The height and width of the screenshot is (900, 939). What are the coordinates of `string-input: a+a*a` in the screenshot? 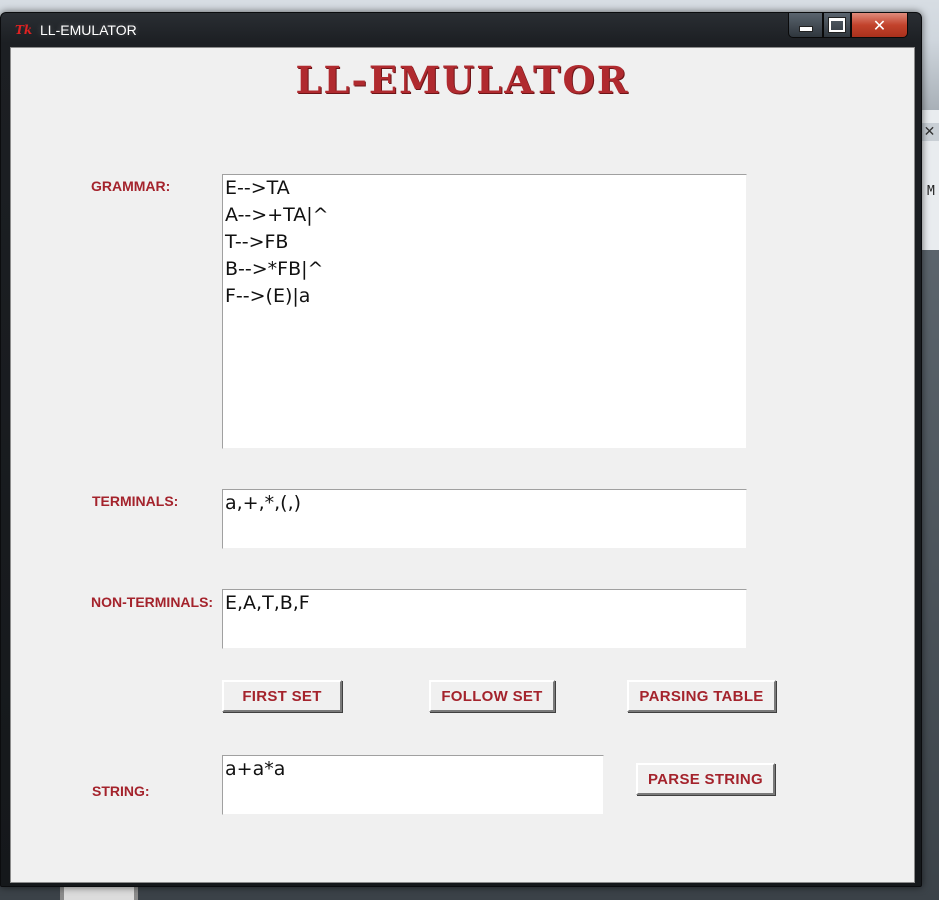 It's located at (413, 785).